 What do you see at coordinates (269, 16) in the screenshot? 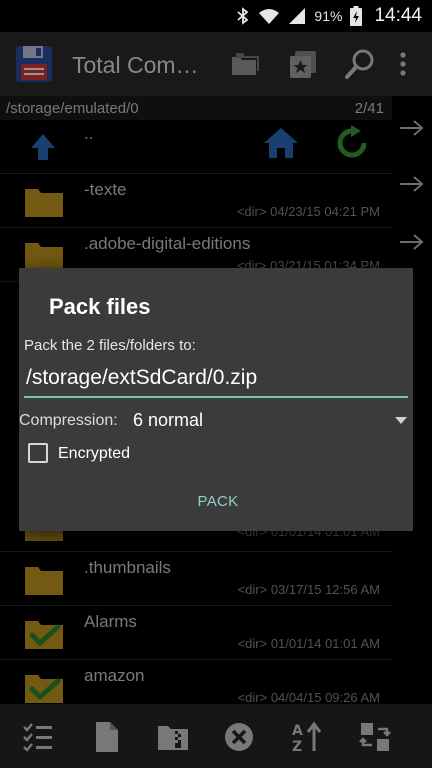
I see `wifi-icon` at bounding box center [269, 16].